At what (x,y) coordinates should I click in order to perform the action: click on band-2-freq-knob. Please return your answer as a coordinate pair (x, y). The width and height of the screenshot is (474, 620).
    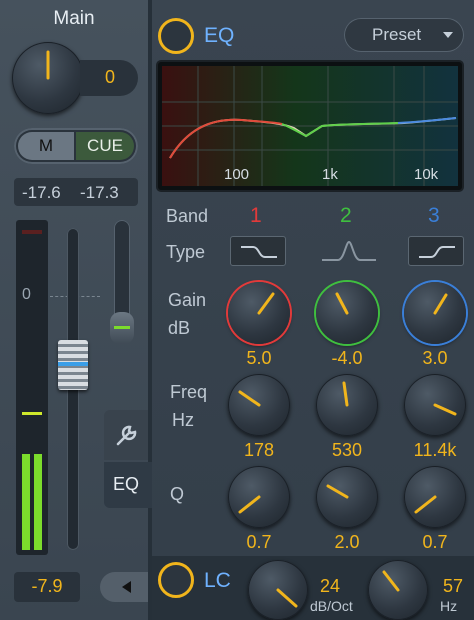
    Looking at the image, I should click on (347, 405).